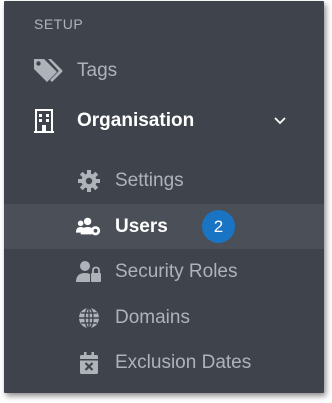  What do you see at coordinates (59, 24) in the screenshot?
I see `section-header: SETUP` at bounding box center [59, 24].